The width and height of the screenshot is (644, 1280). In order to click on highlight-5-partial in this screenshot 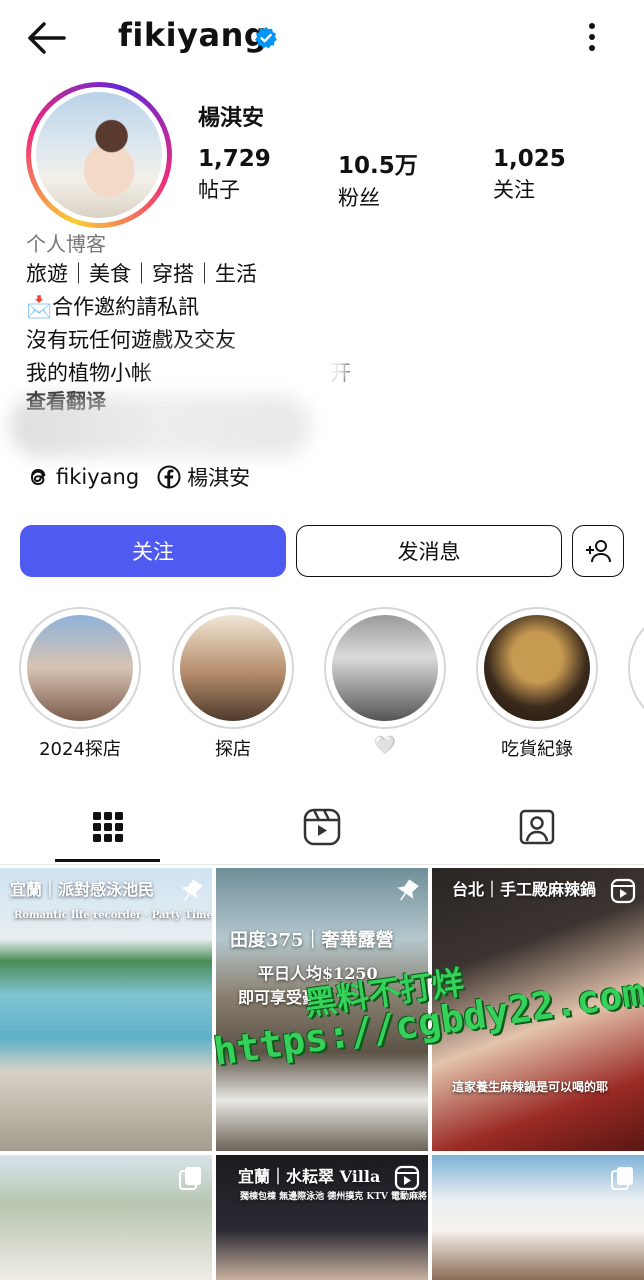, I will do `click(636, 668)`.